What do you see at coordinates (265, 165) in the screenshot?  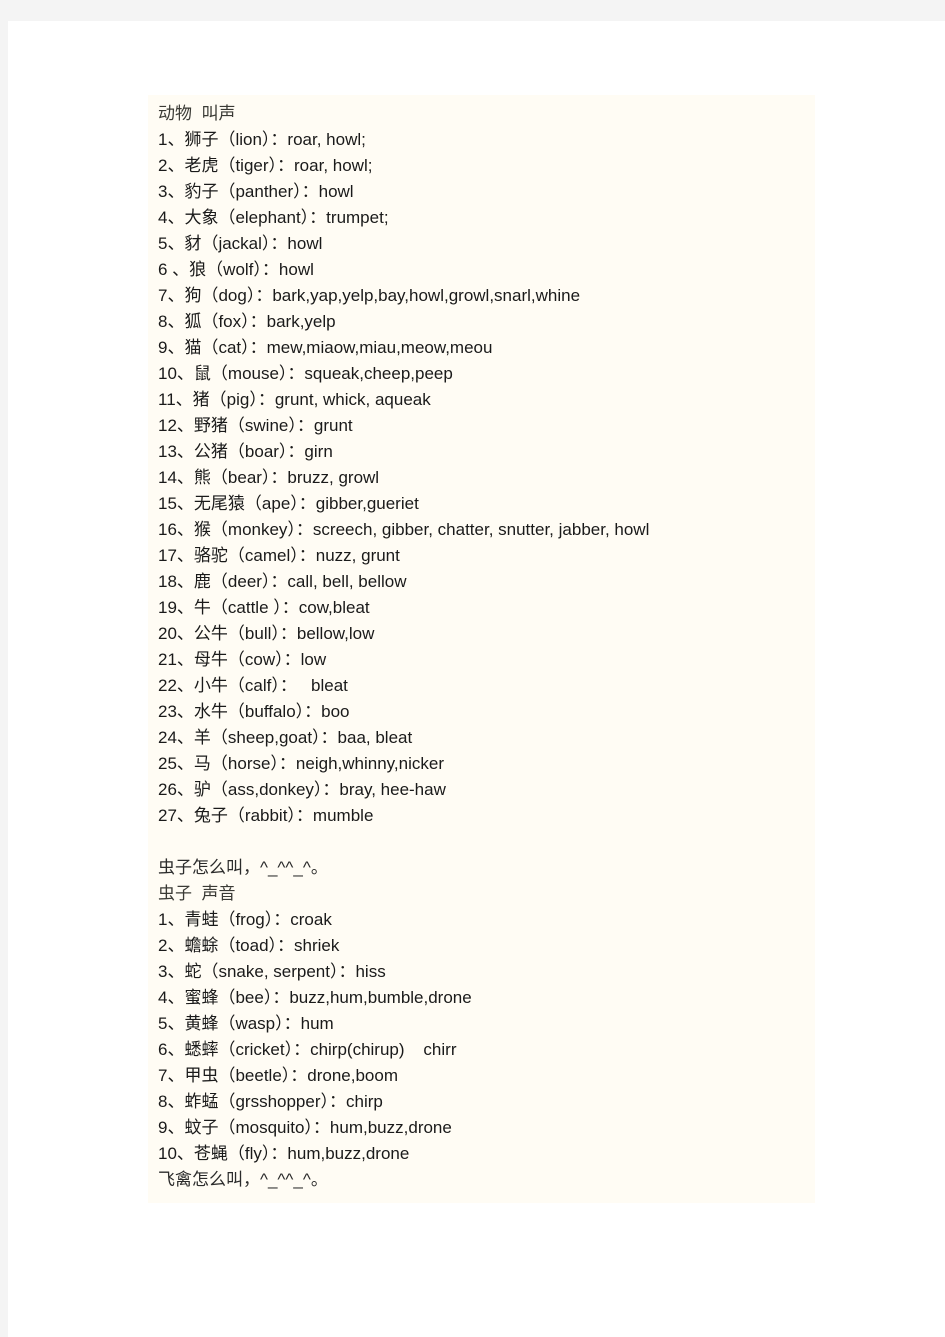 I see `entry-animals-2: 2、老虎（tiger）：roar, howl;` at bounding box center [265, 165].